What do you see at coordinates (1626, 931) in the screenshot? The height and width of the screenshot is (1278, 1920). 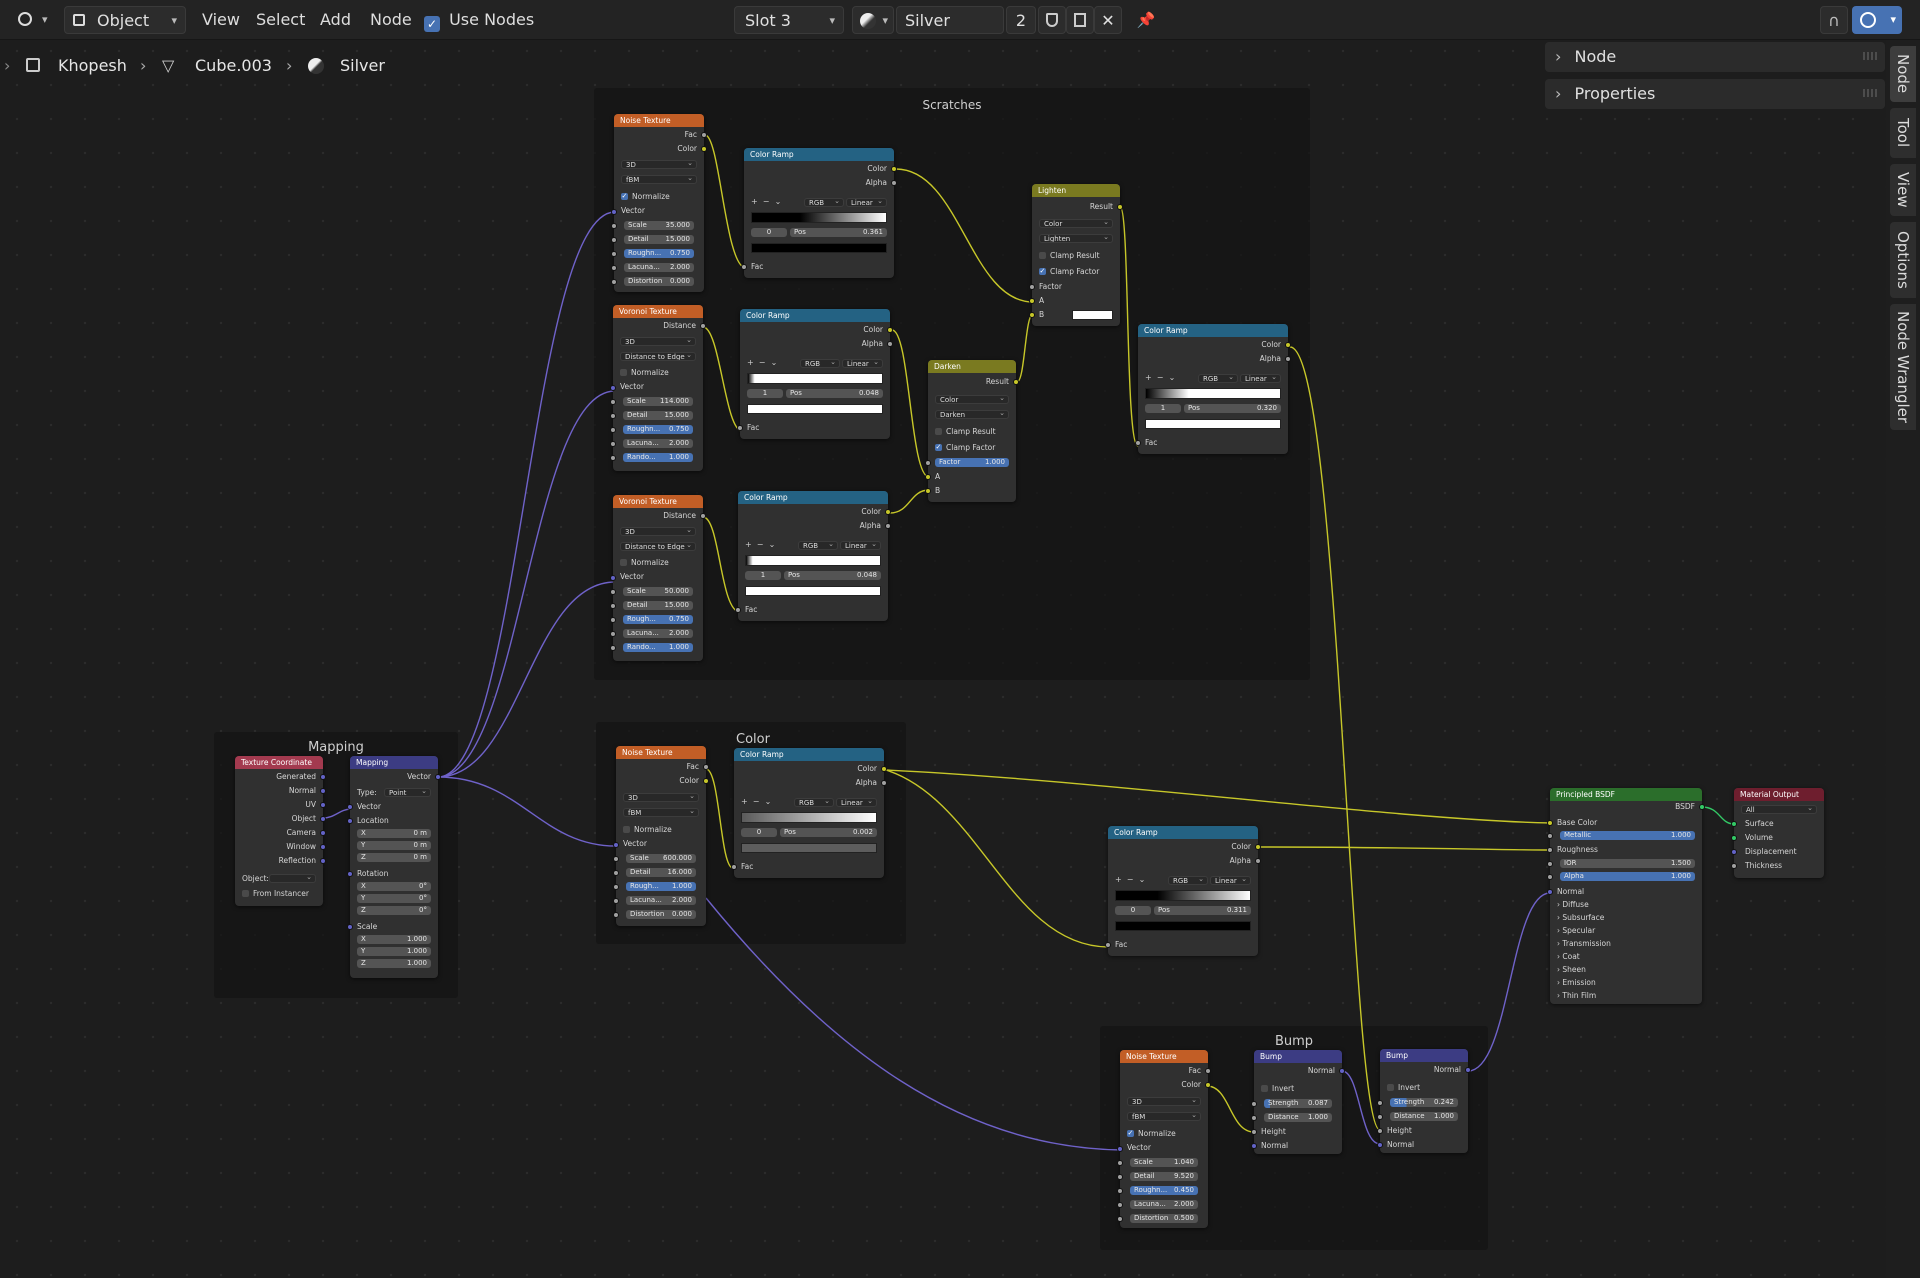 I see `panel-specular: › Specular` at bounding box center [1626, 931].